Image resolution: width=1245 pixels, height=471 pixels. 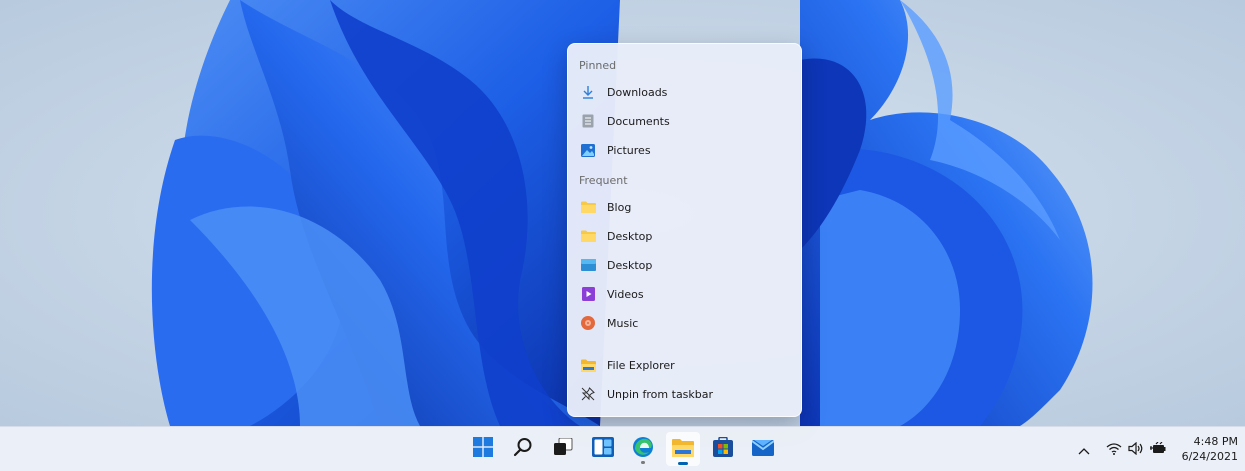 I want to click on videos-icon, so click(x=588, y=294).